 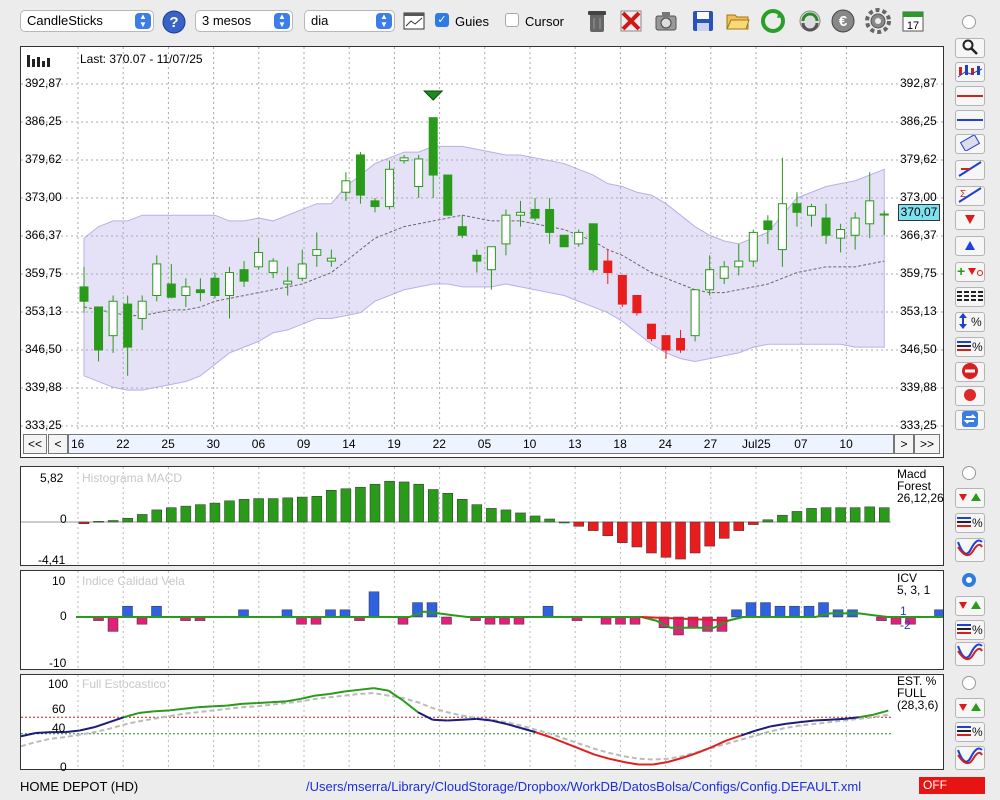 I want to click on panel-radio-stochastic, so click(x=969, y=683).